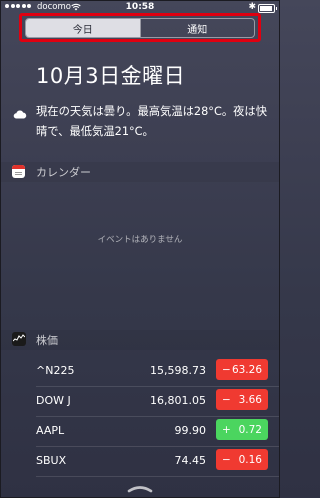 This screenshot has width=320, height=498. Describe the element at coordinates (140, 340) in the screenshot. I see `stocks-section-header: 株価` at that location.